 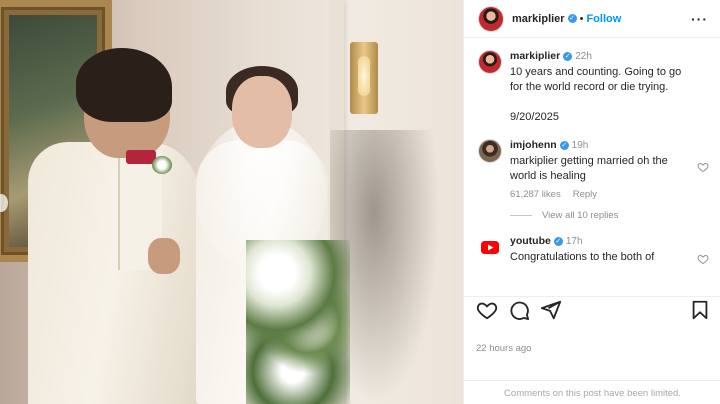 I want to click on more-icon: ···, so click(x=699, y=19).